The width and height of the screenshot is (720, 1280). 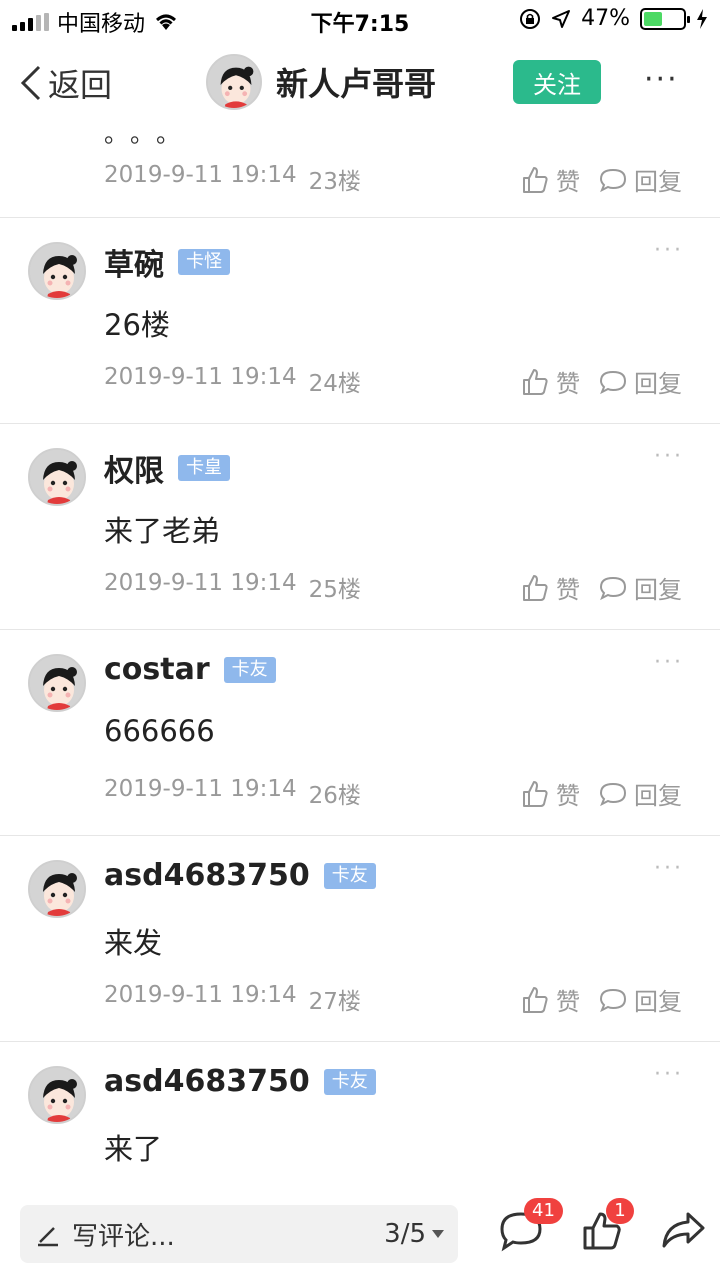 What do you see at coordinates (543, 1211) in the screenshot?
I see `comment-count-badge: 41` at bounding box center [543, 1211].